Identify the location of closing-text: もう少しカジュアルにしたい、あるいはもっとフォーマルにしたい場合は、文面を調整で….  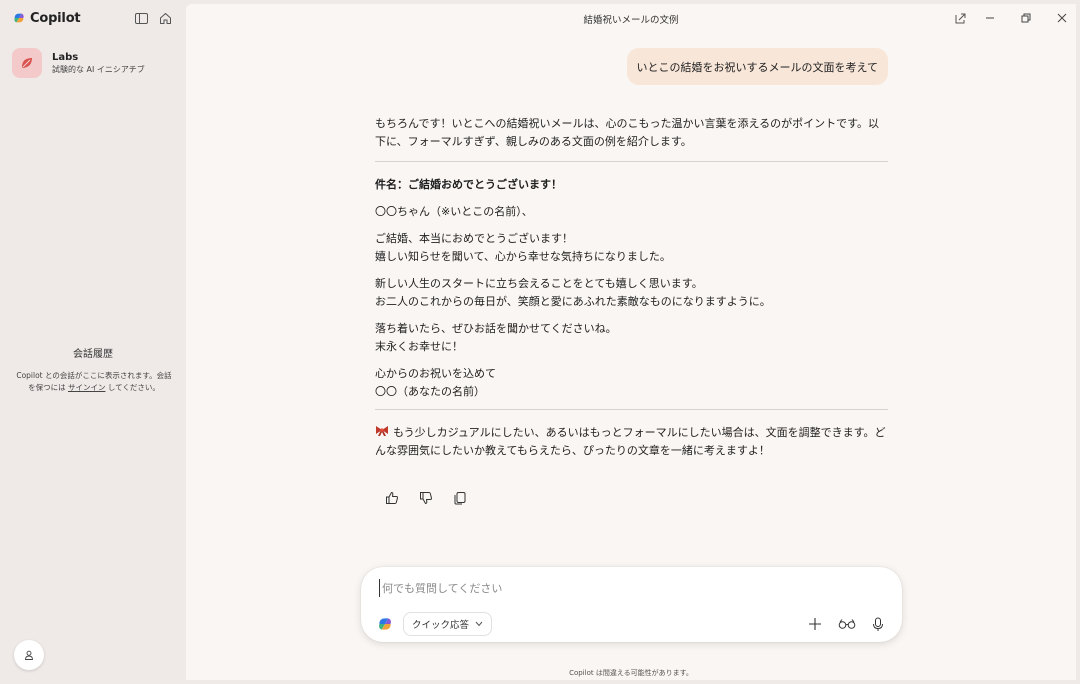
(630, 441).